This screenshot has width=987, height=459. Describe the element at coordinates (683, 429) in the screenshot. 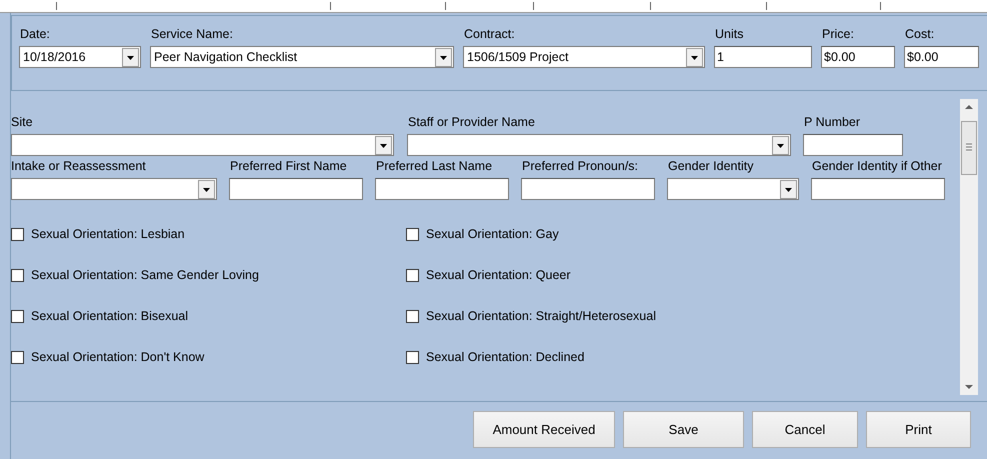

I see `action-button: Save` at that location.